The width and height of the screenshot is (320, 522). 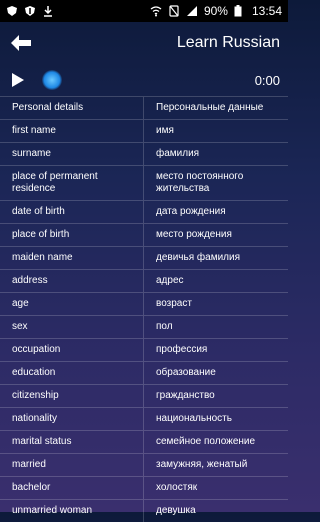 I want to click on table-row: education образование, so click(x=144, y=372).